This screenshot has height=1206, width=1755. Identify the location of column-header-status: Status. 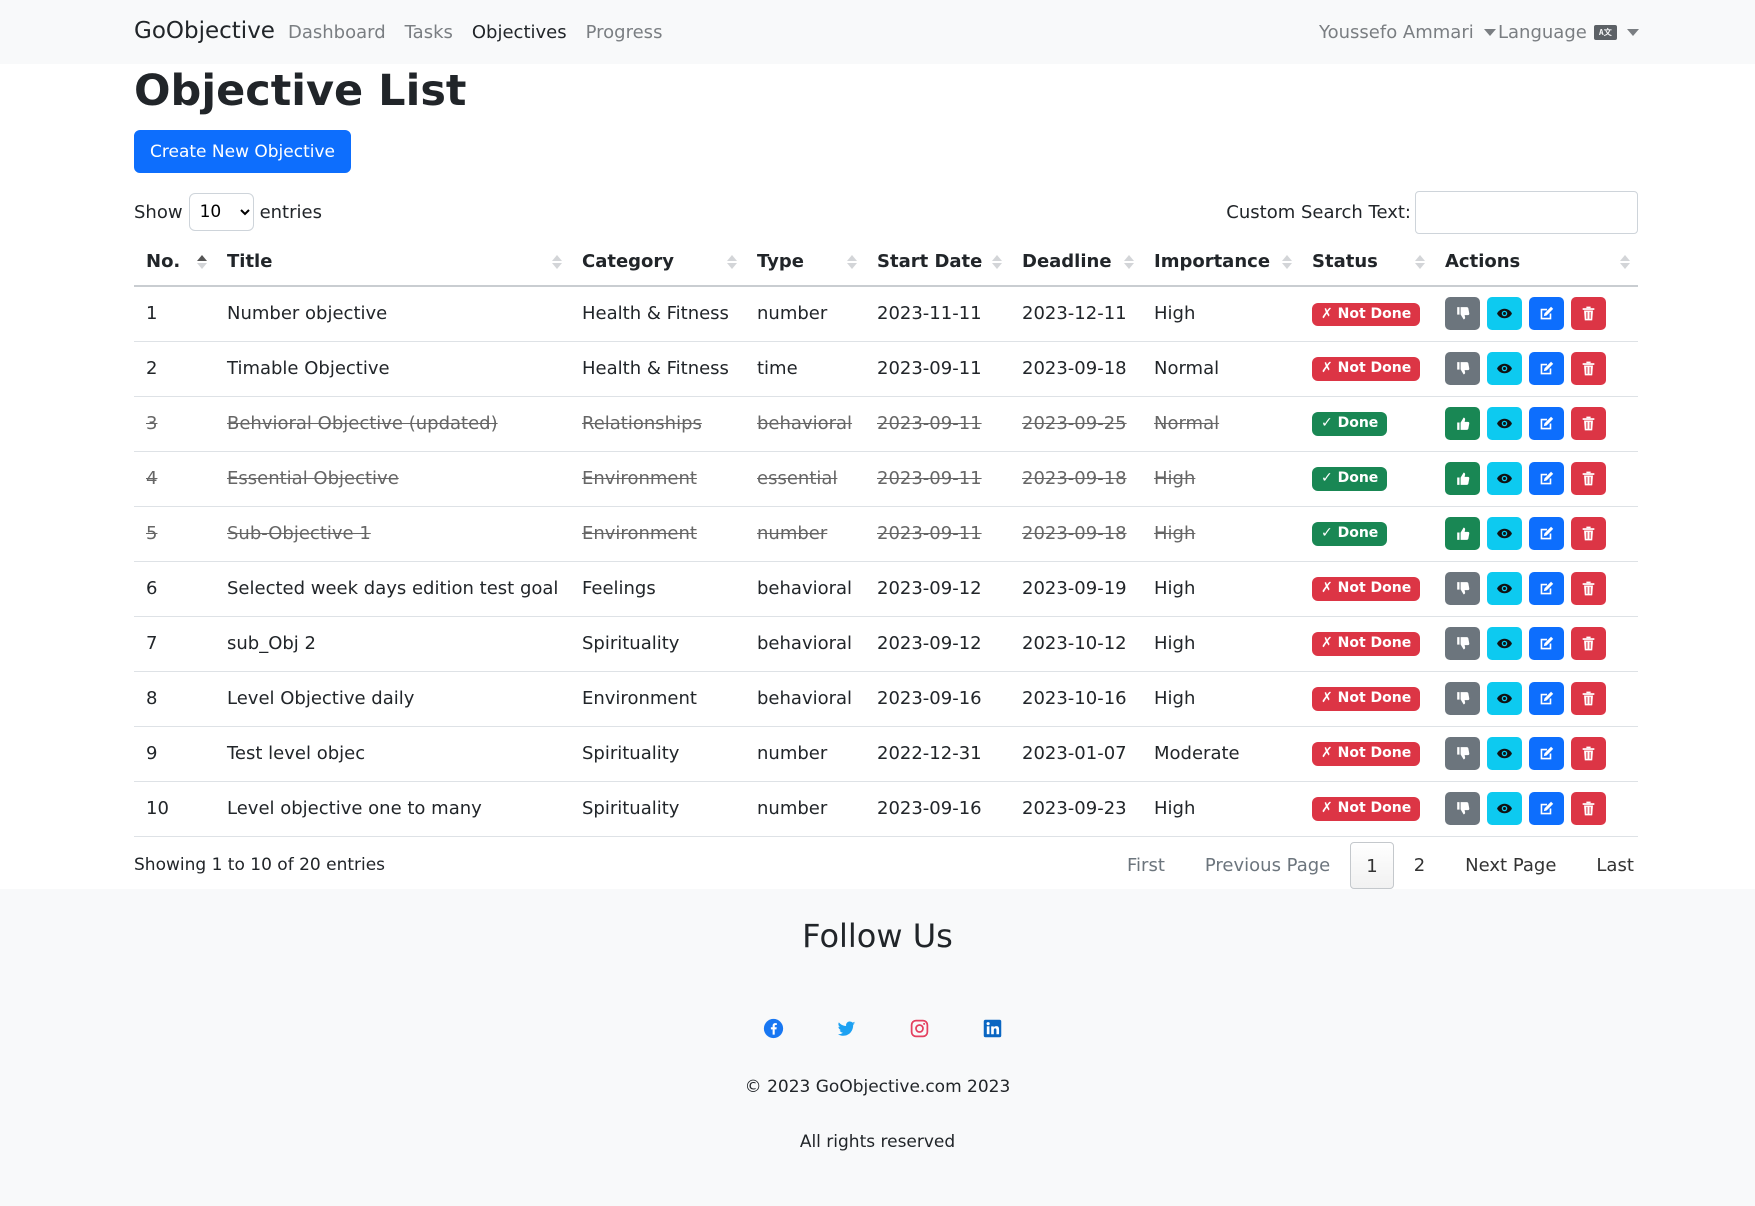
(1366, 262).